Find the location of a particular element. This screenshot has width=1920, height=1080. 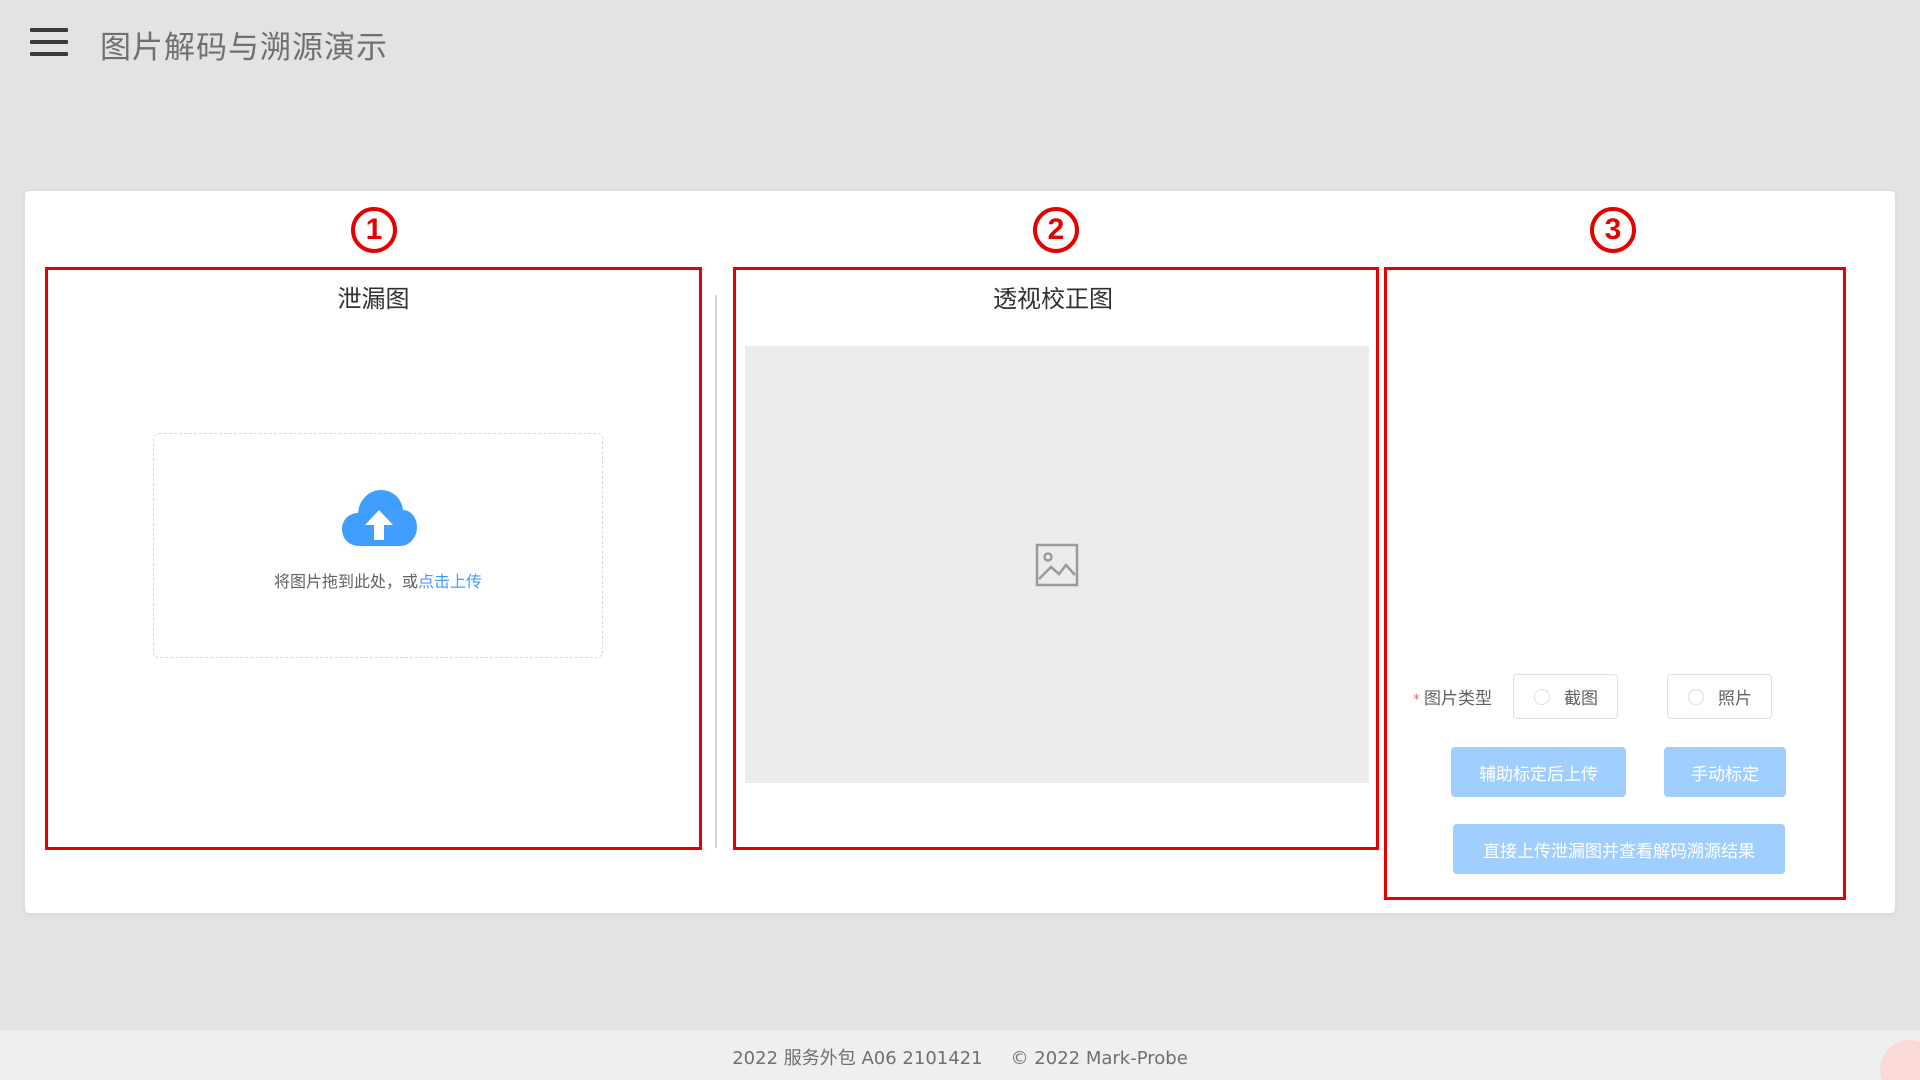

footer-left: 2022 服务外包 A06 2101421 is located at coordinates (857, 1058).